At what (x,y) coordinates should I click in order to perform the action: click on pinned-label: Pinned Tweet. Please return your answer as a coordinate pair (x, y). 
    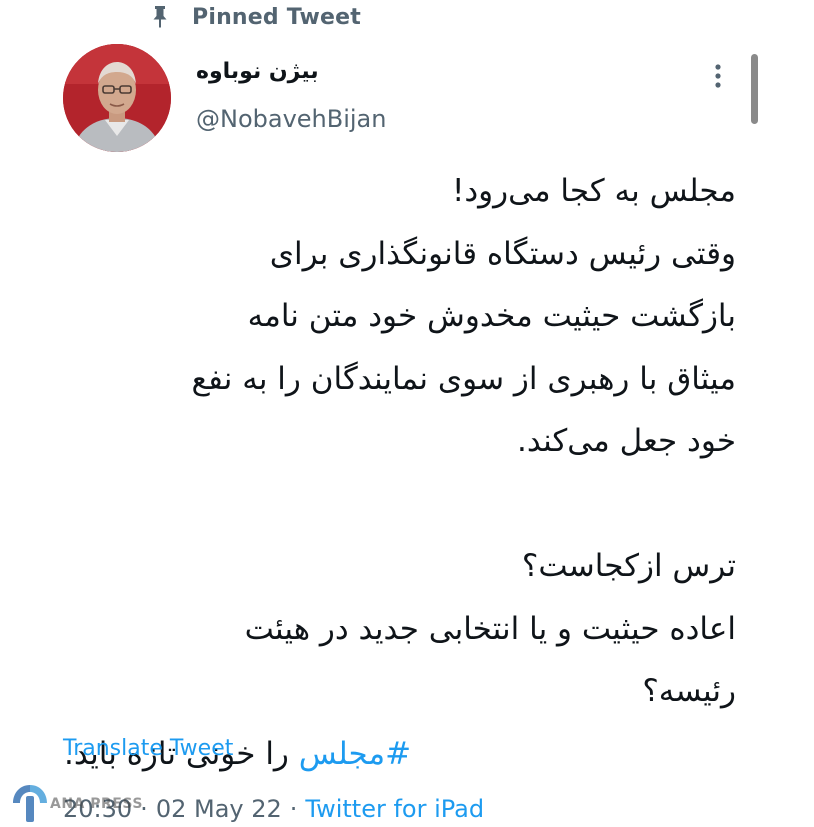
    Looking at the image, I should click on (276, 17).